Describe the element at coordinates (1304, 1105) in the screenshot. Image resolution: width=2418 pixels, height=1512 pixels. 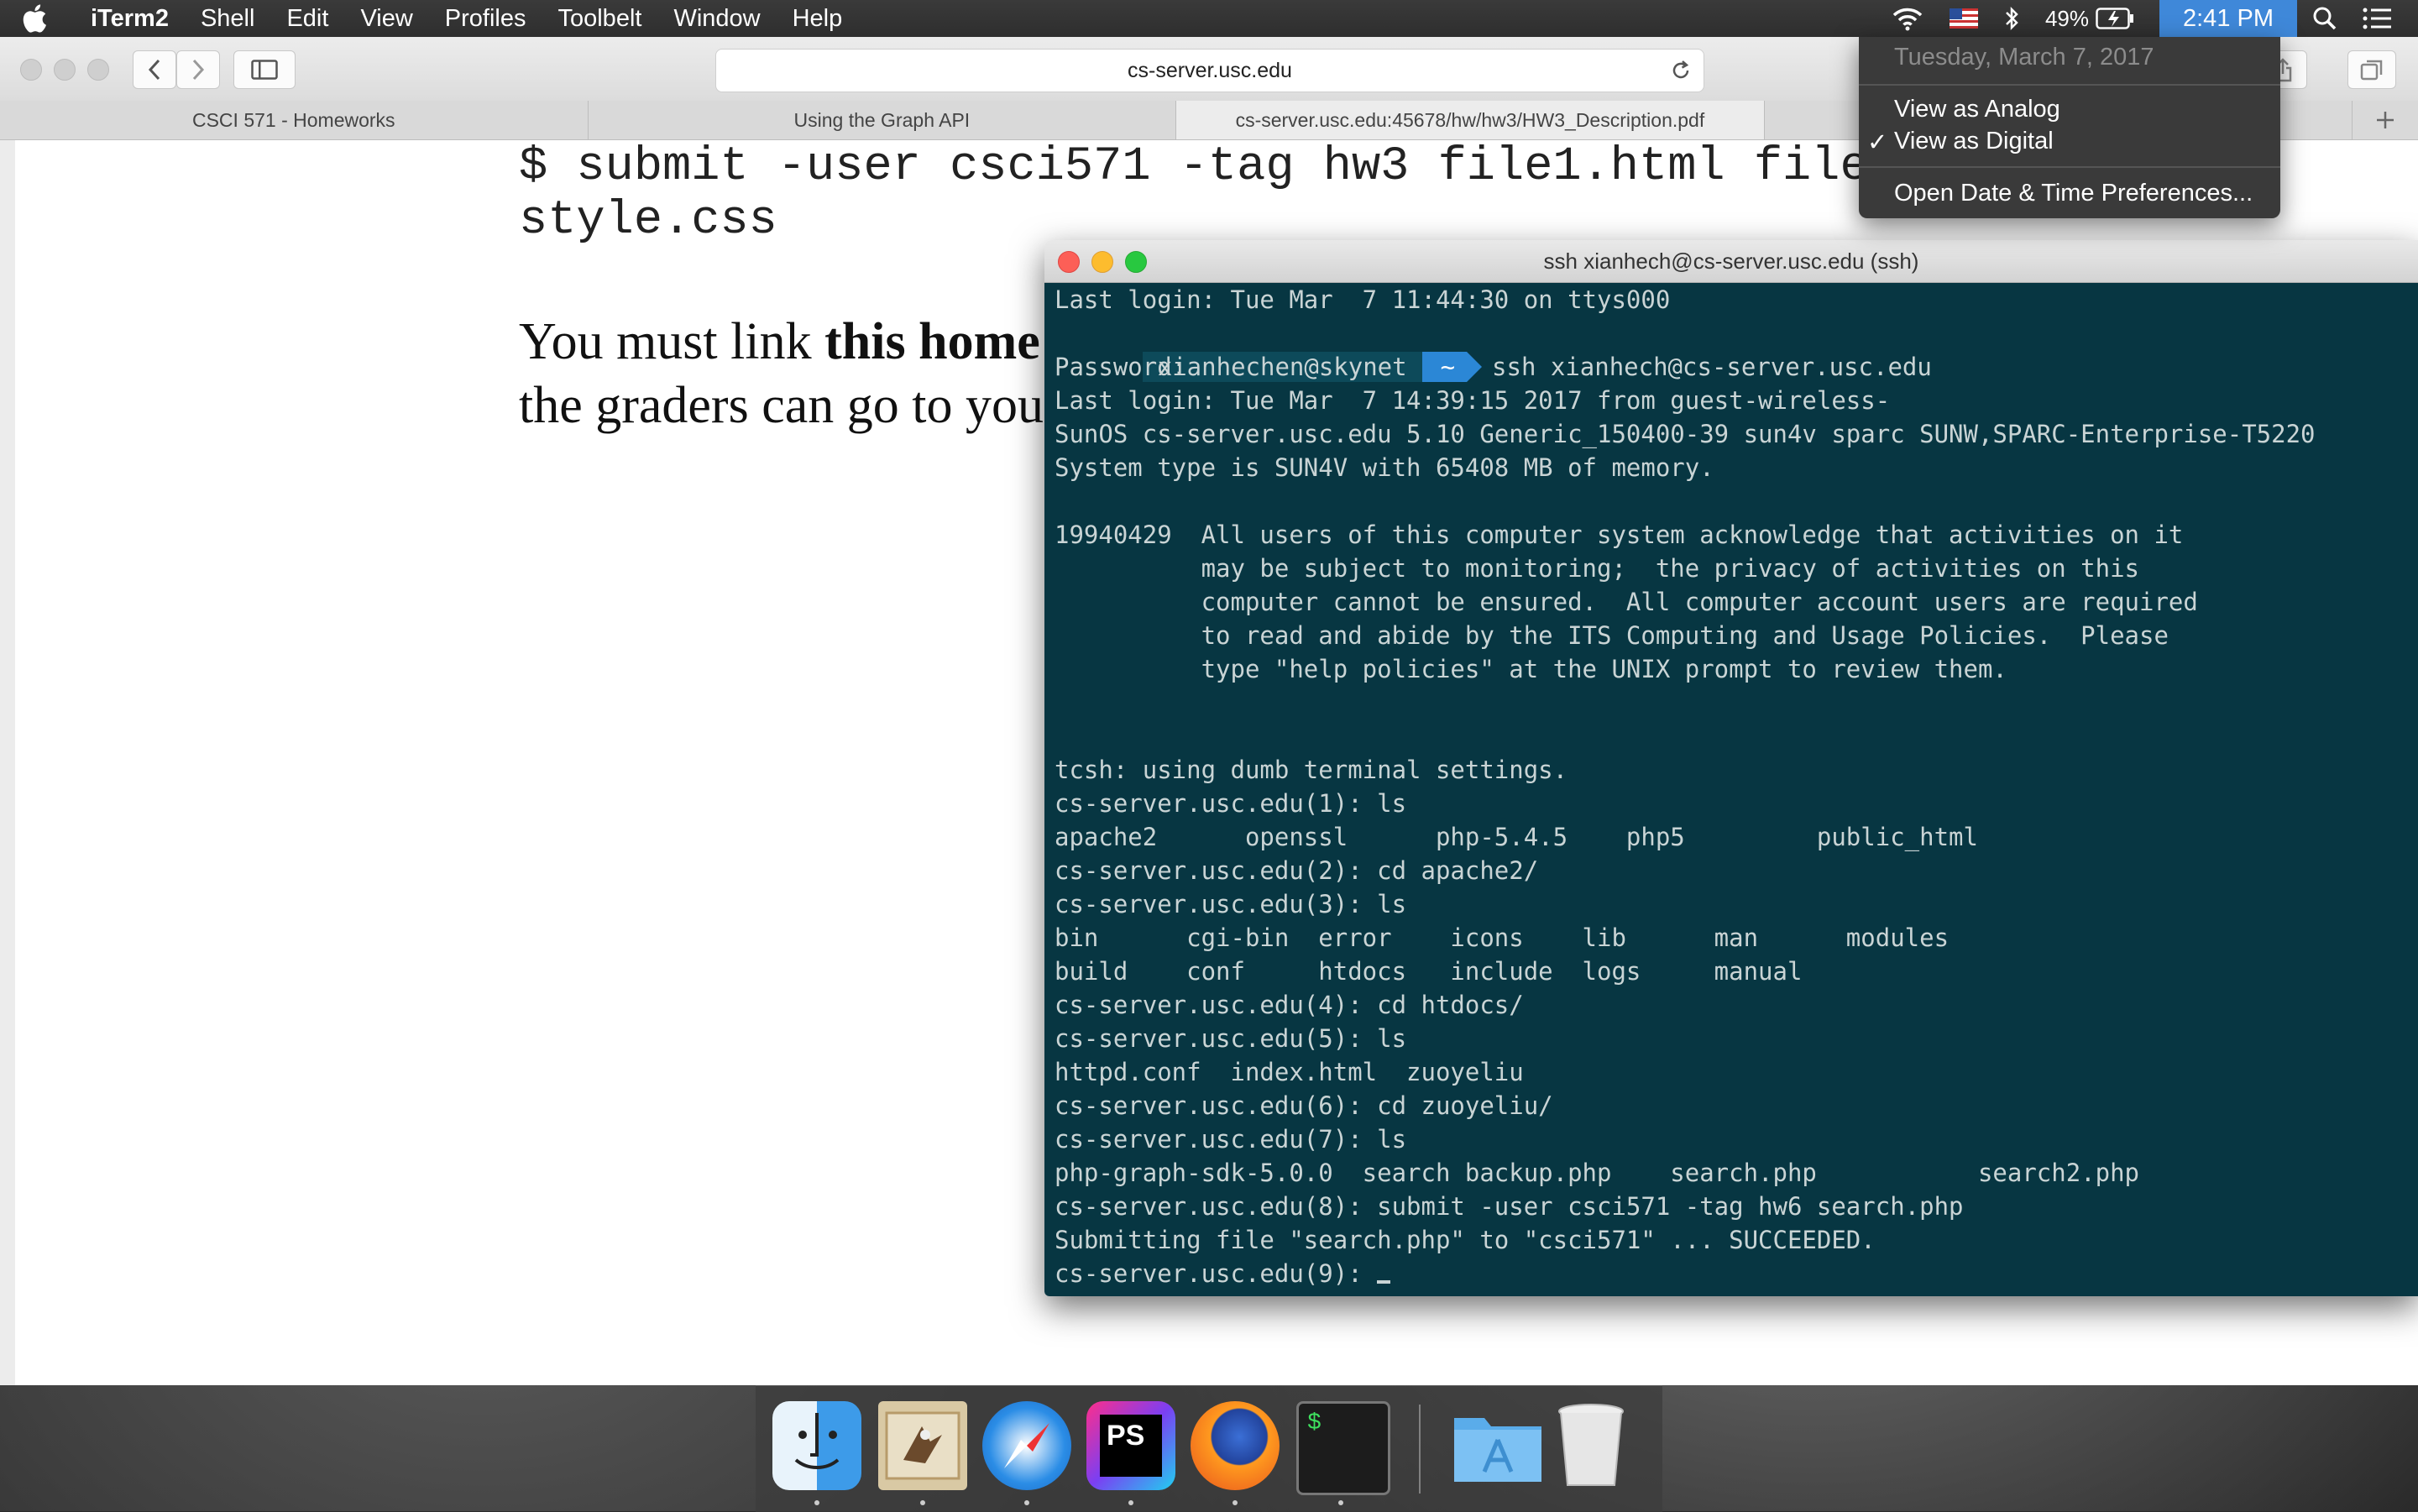
I see `terminal-line: cs-server.usc.edu(6): cd zuoyeliu/` at that location.